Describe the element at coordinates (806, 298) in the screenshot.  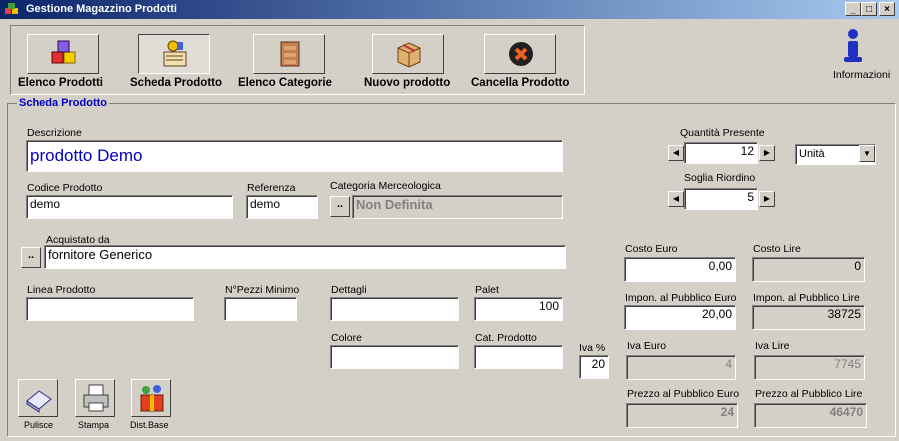
I see `impon-lire-label: Impon. al Pubblico Lire` at that location.